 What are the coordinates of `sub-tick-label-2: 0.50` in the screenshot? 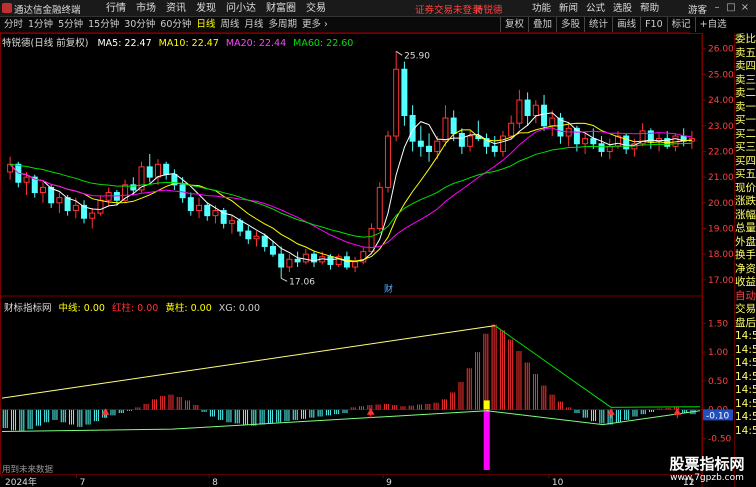 It's located at (718, 382).